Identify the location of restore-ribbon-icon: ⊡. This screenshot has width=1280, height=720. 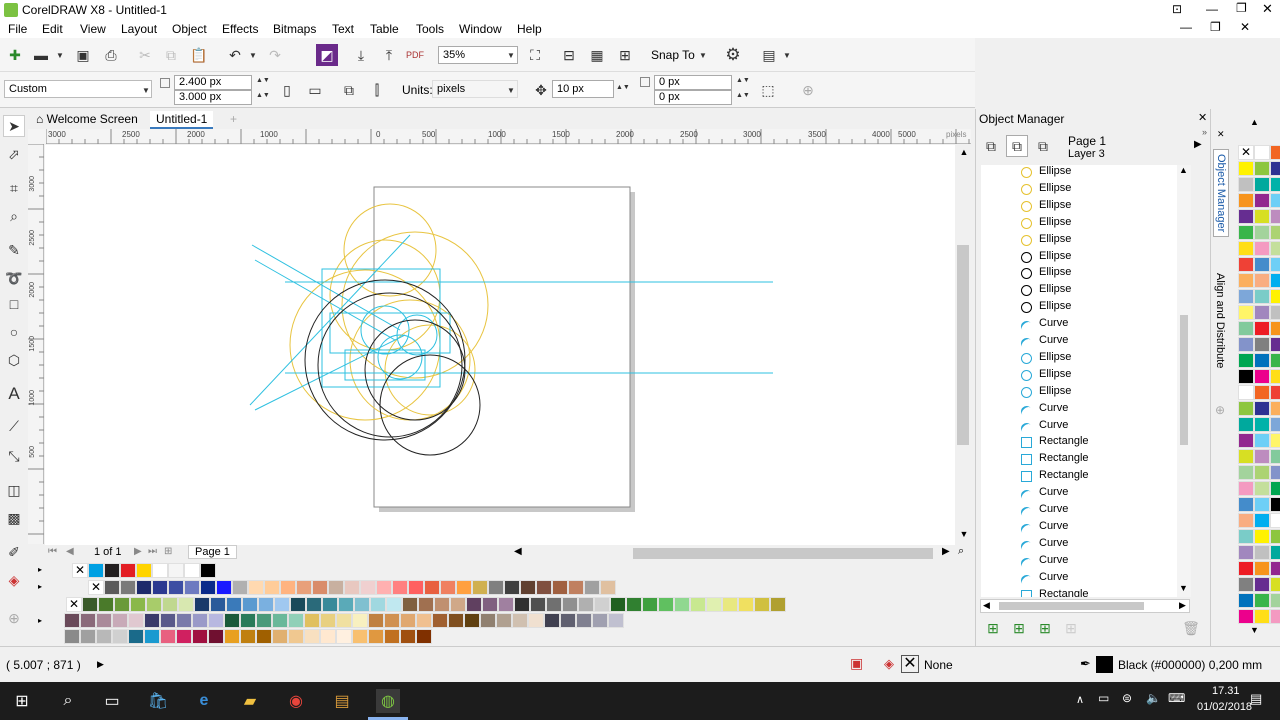
(1177, 9).